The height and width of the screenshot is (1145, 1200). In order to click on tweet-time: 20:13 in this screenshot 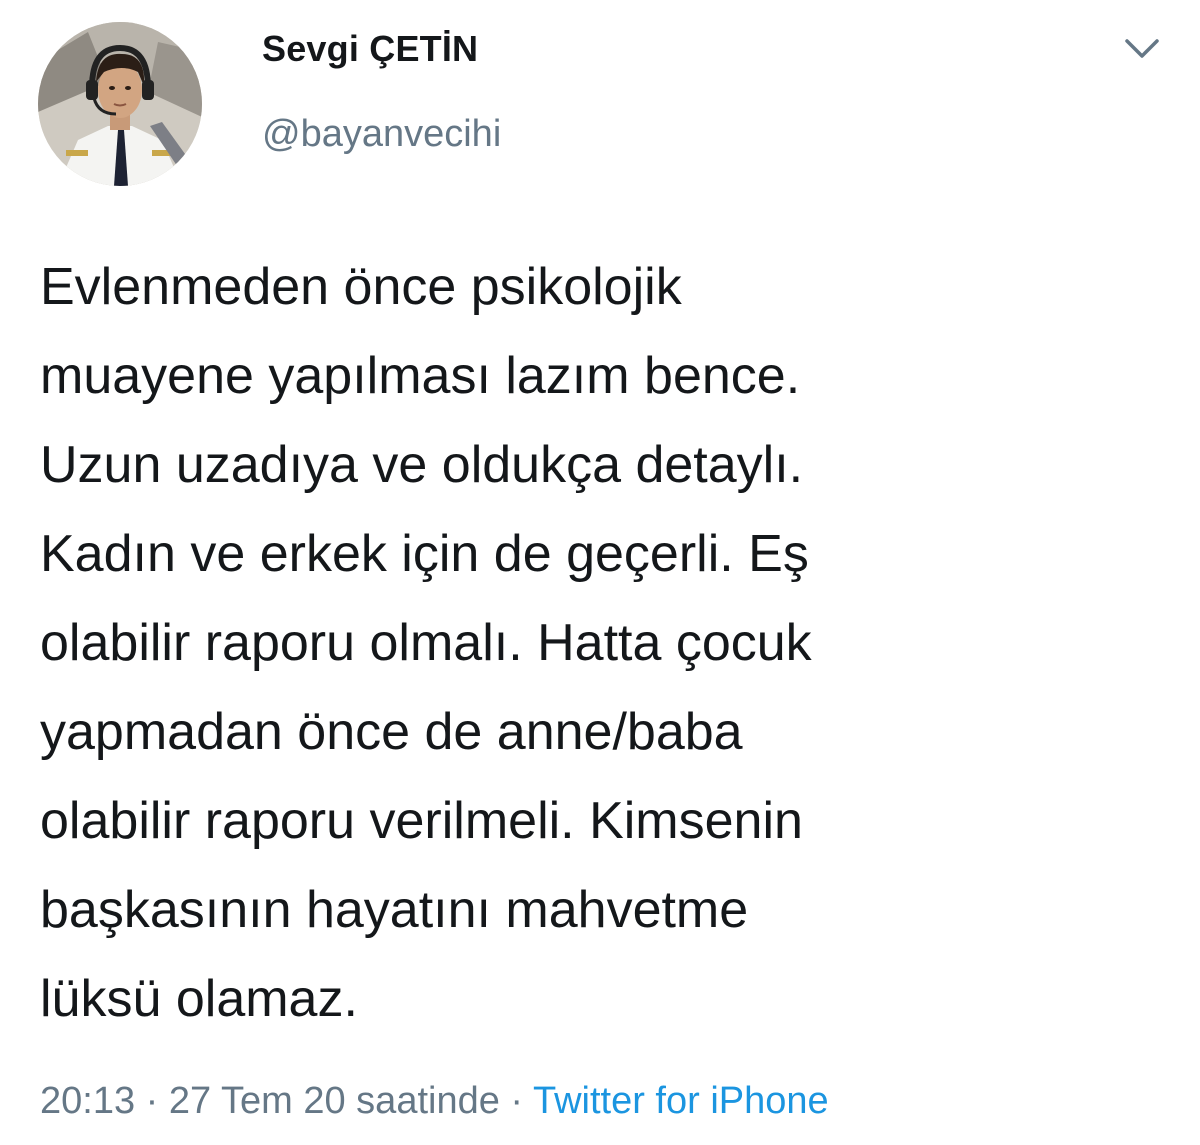, I will do `click(87, 1101)`.